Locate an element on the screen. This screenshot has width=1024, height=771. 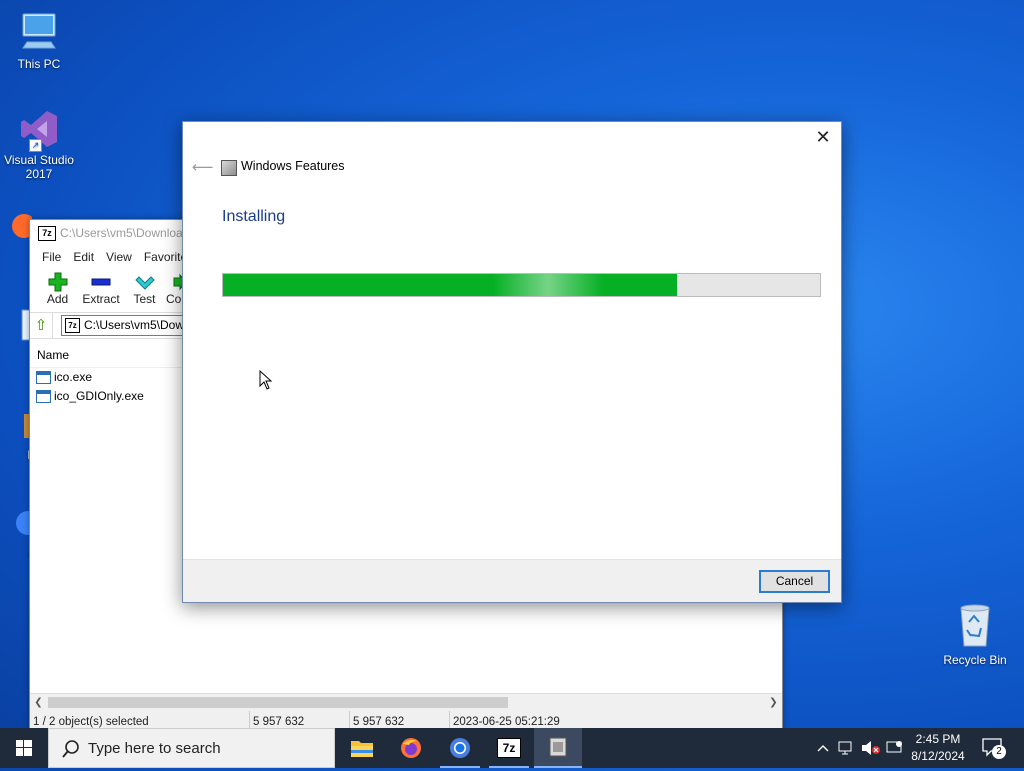
add-button: Add is located at coordinates (57, 290).